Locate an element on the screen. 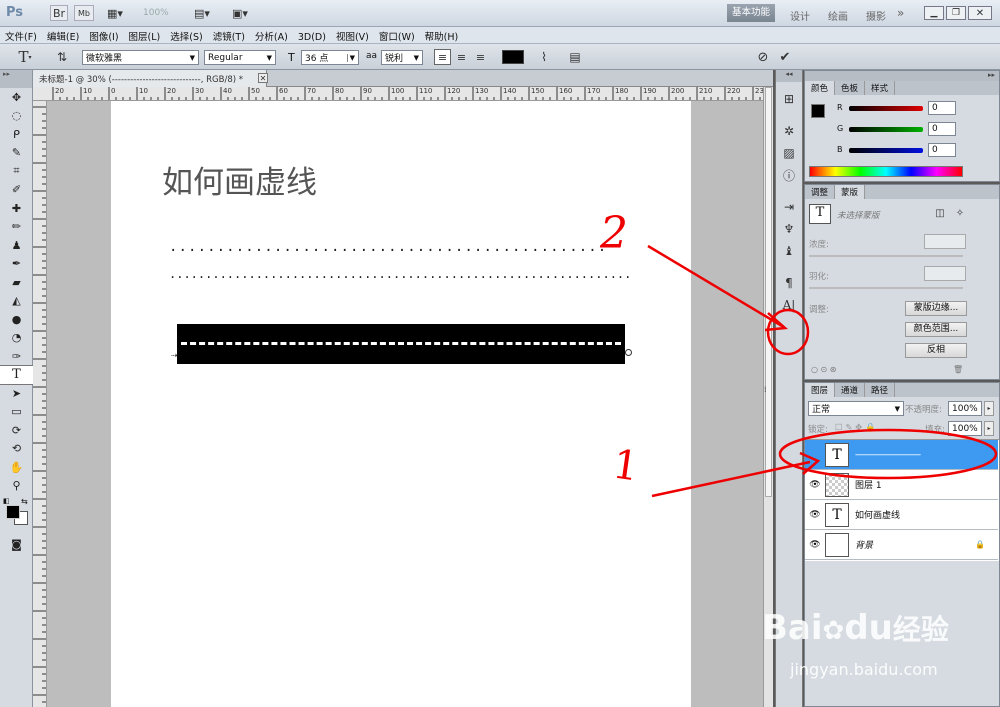  watermark-url: jingyan.baidu.com is located at coordinates (864, 669).